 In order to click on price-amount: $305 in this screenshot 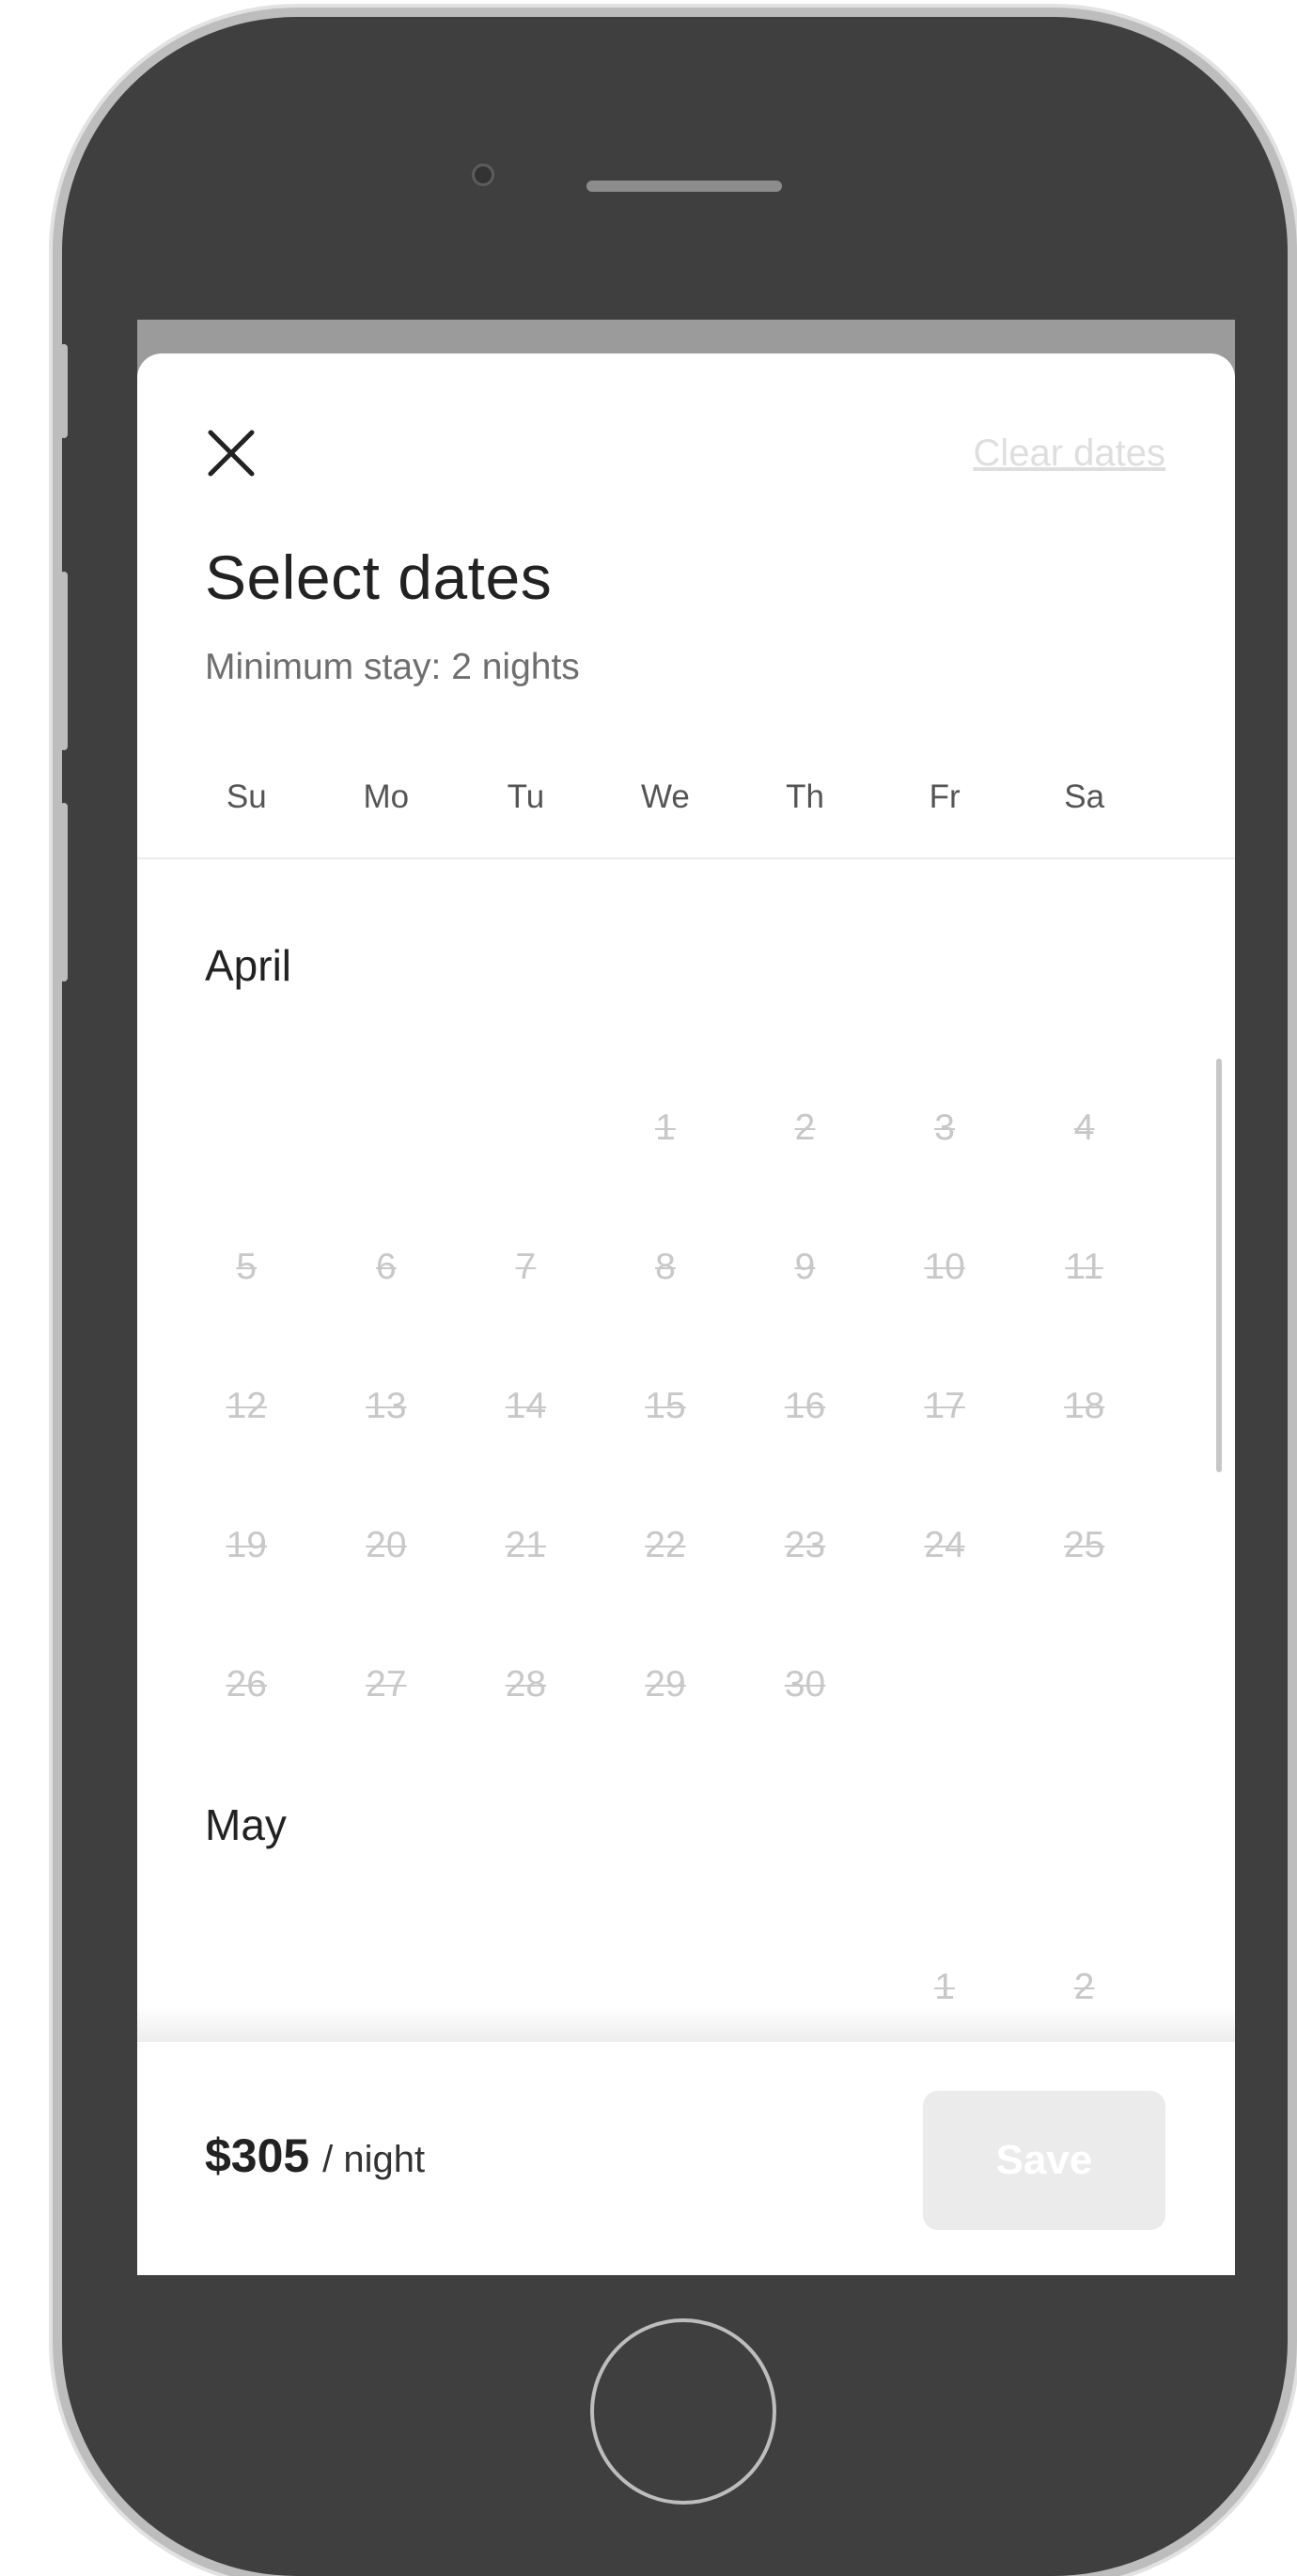, I will do `click(257, 2155)`.